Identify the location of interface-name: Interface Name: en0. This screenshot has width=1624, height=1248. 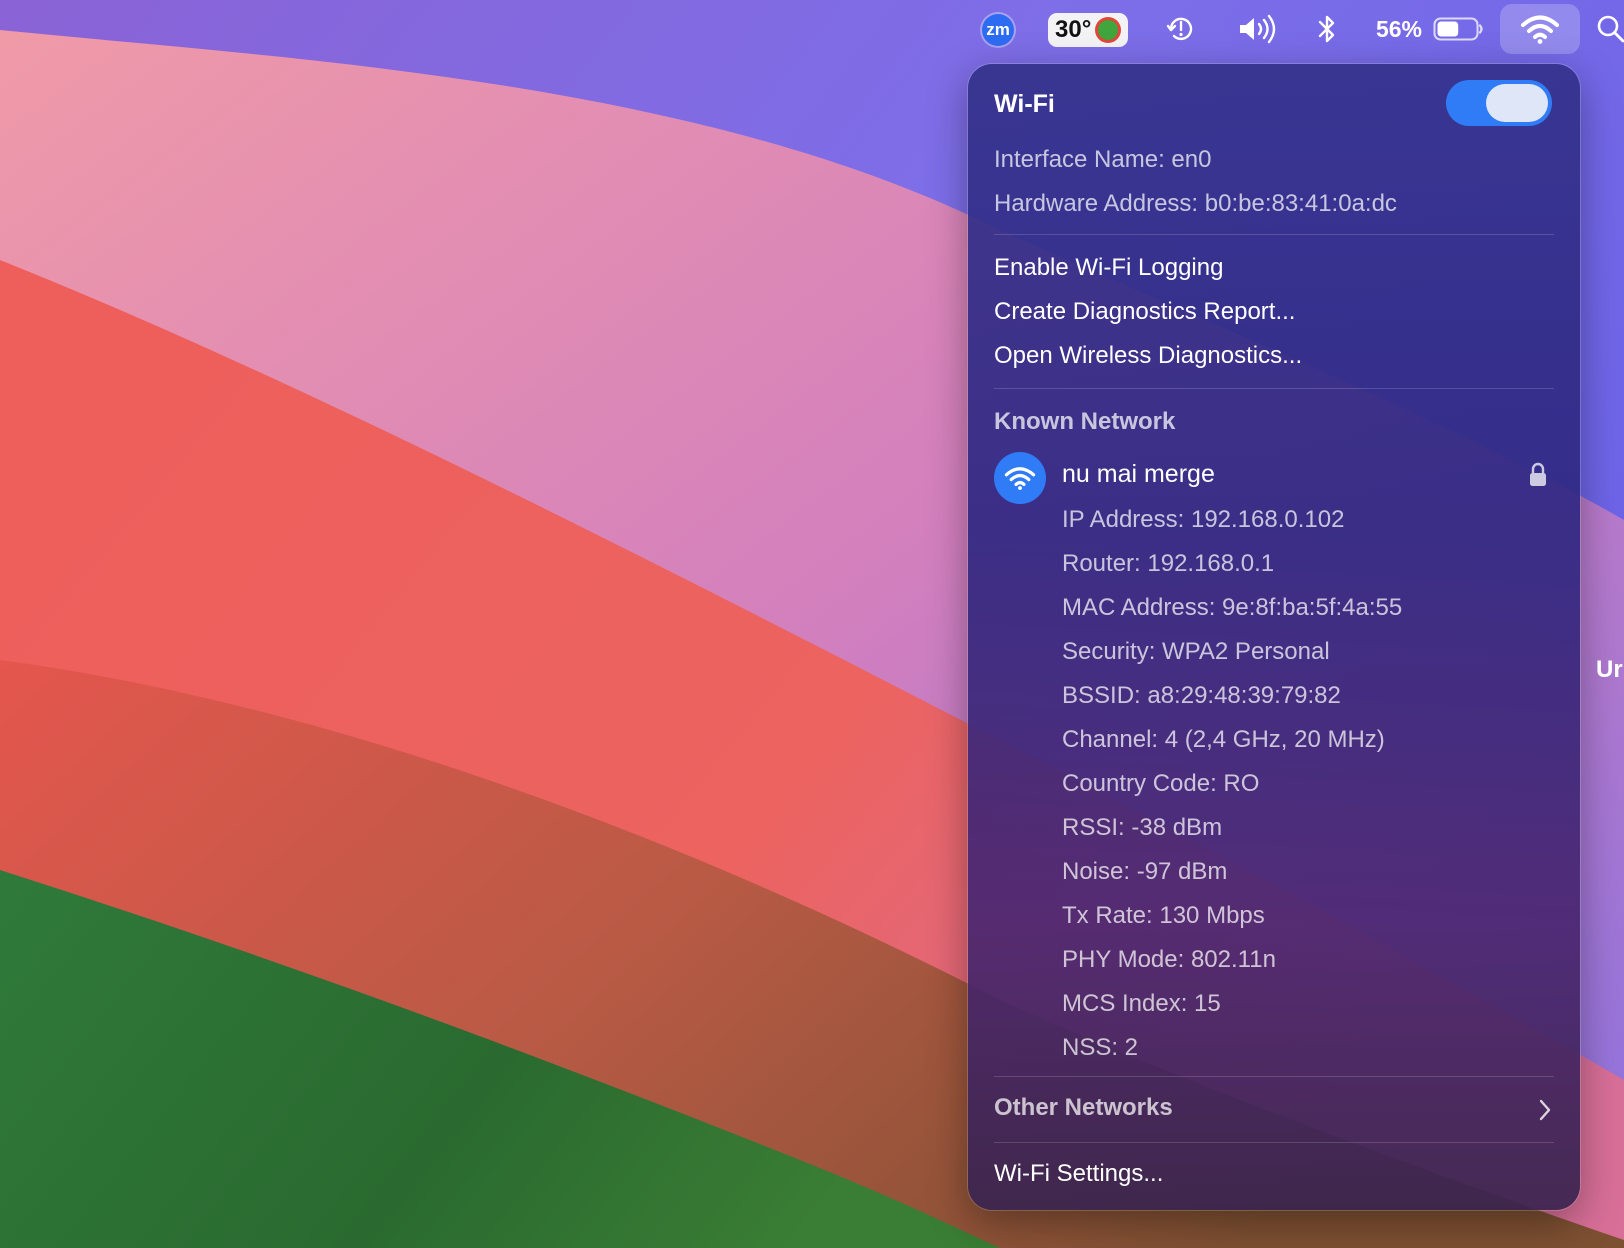
(1103, 159).